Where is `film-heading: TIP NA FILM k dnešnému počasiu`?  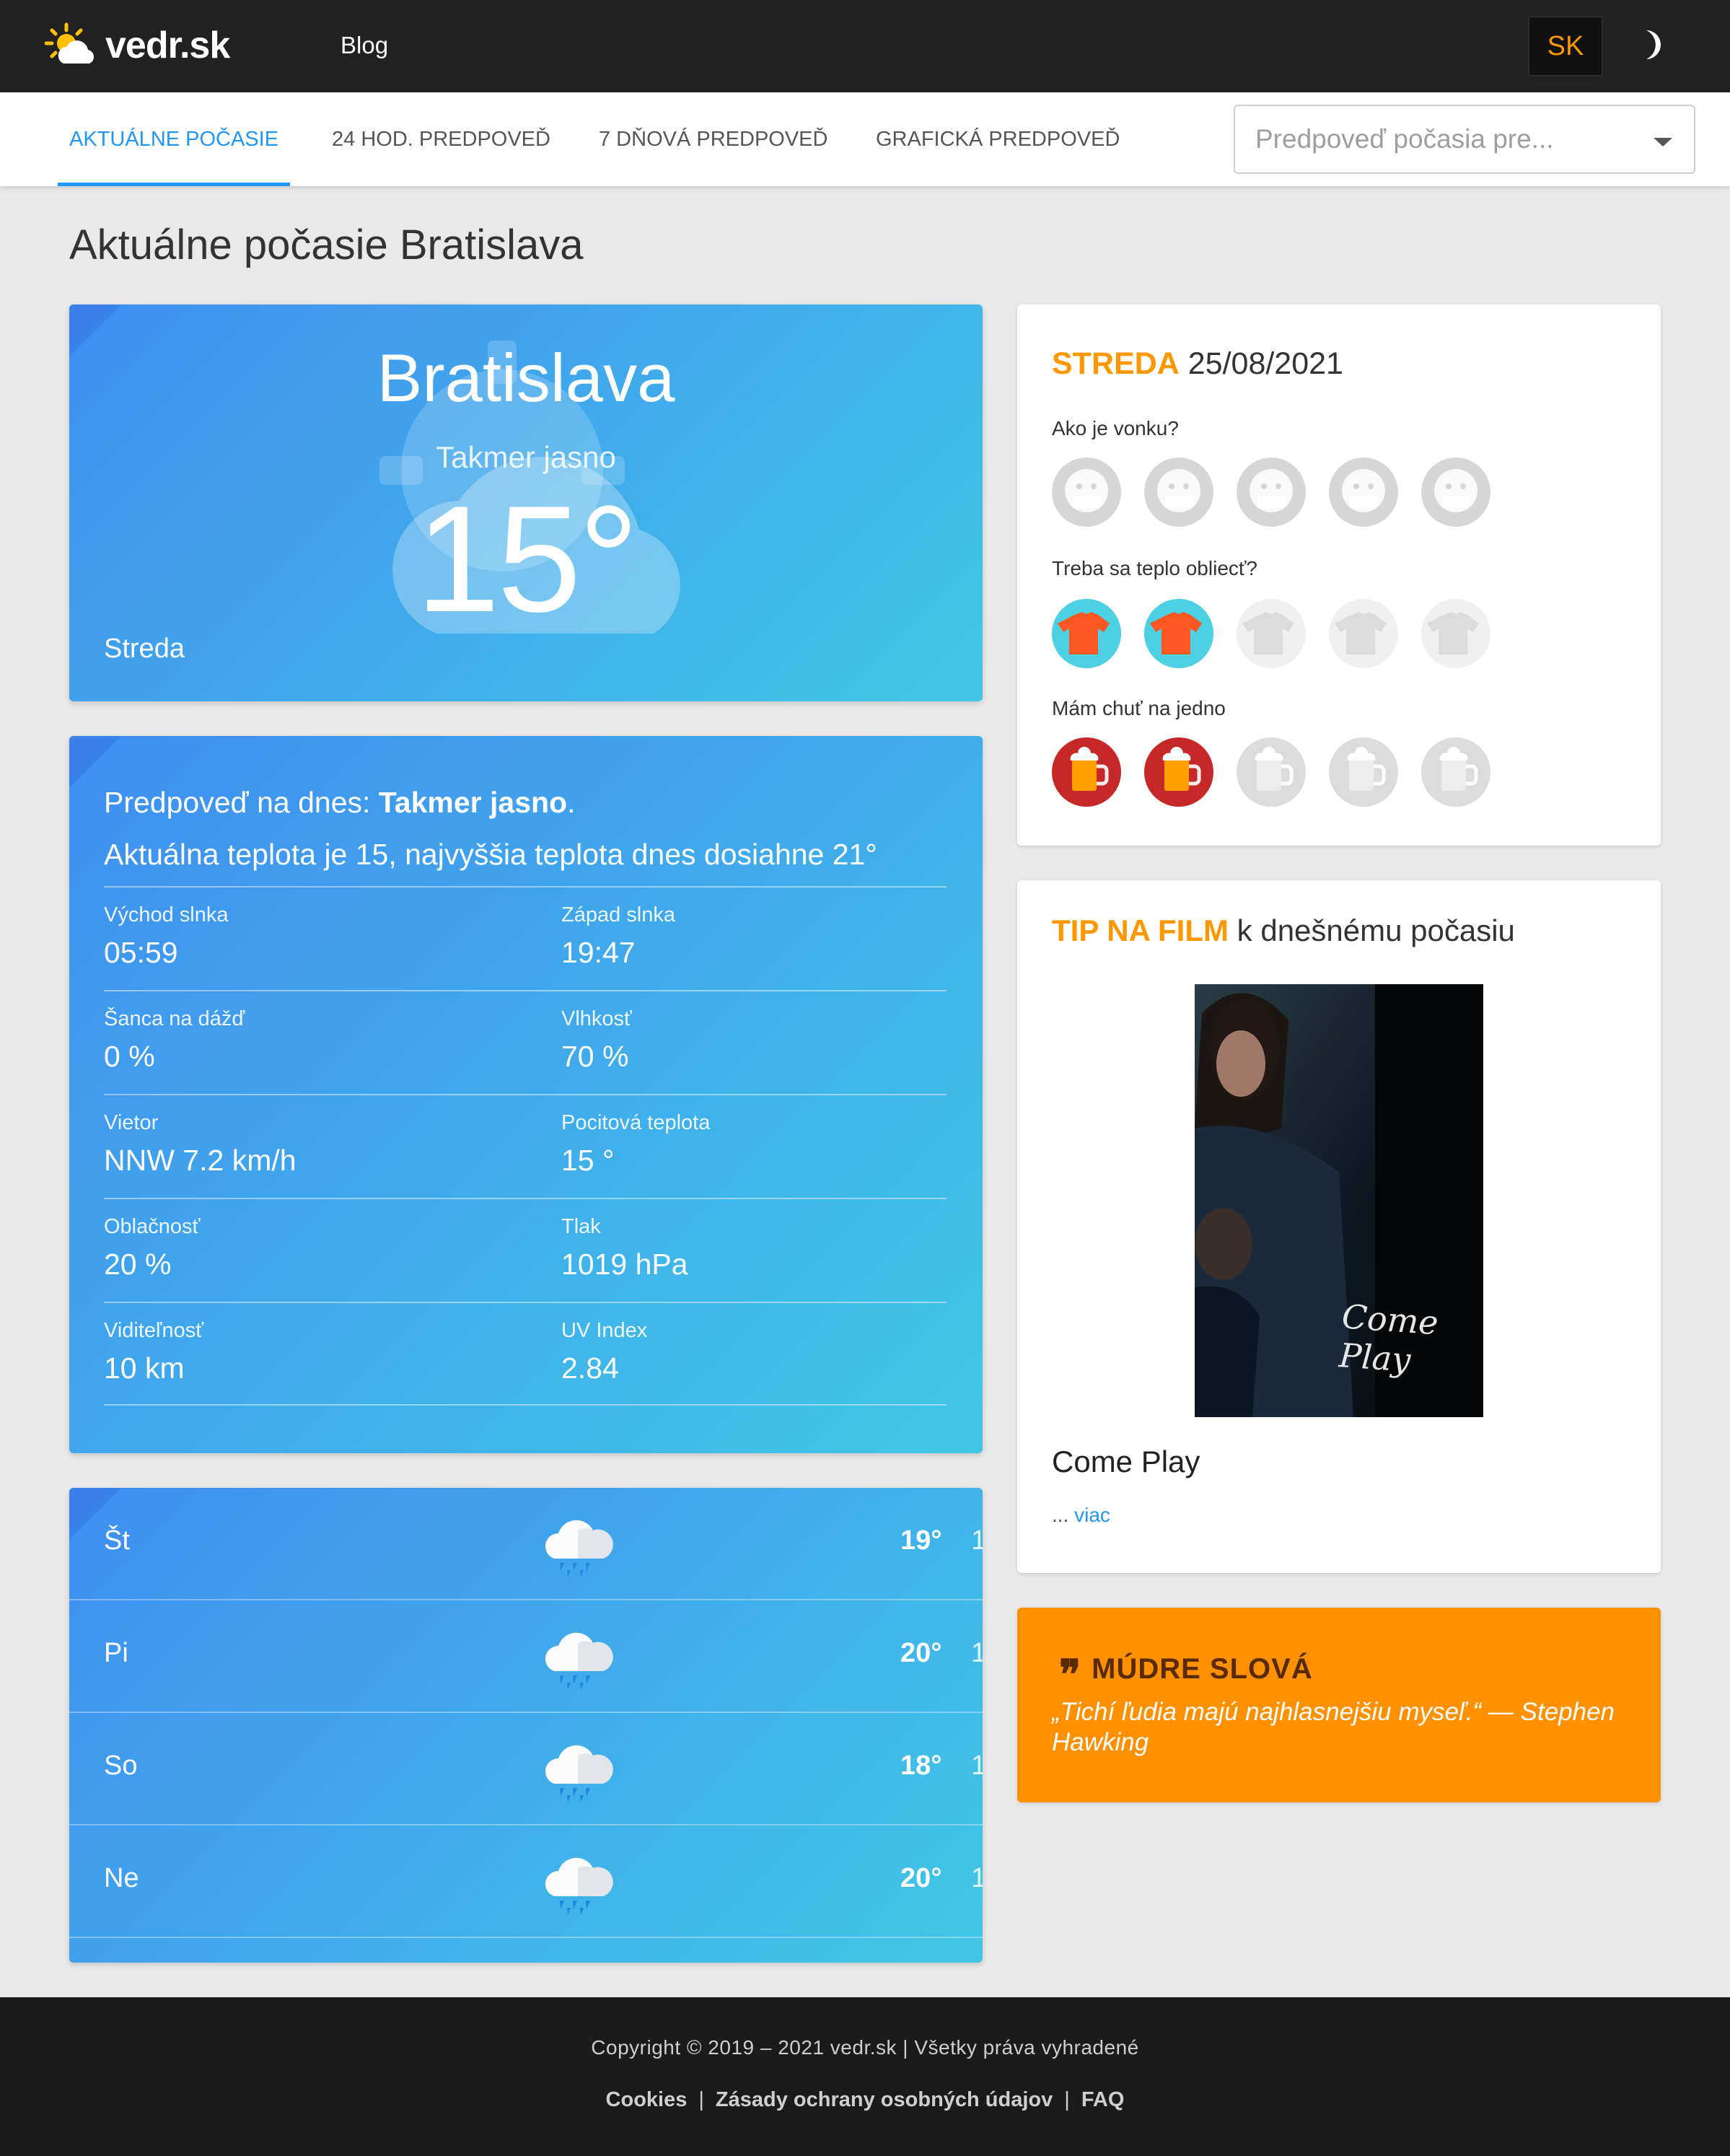
film-heading: TIP NA FILM k dnešnému počasiu is located at coordinates (1283, 930).